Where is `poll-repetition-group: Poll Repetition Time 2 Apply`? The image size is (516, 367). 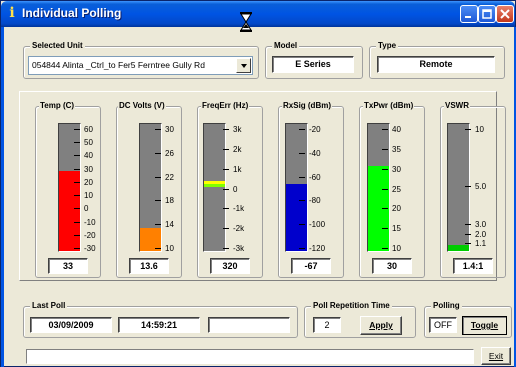
poll-repetition-group: Poll Repetition Time 2 Apply is located at coordinates (360, 319).